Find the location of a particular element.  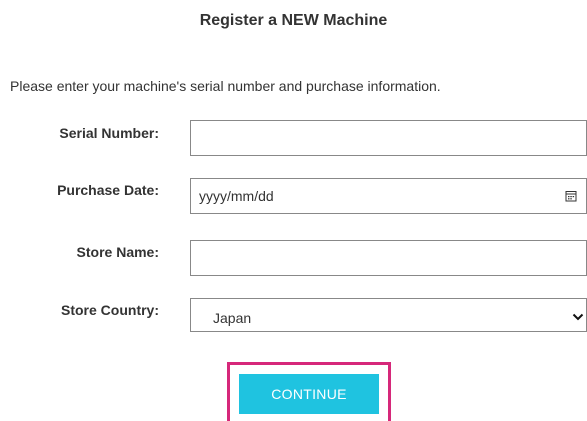

serial-number-input is located at coordinates (388, 138).